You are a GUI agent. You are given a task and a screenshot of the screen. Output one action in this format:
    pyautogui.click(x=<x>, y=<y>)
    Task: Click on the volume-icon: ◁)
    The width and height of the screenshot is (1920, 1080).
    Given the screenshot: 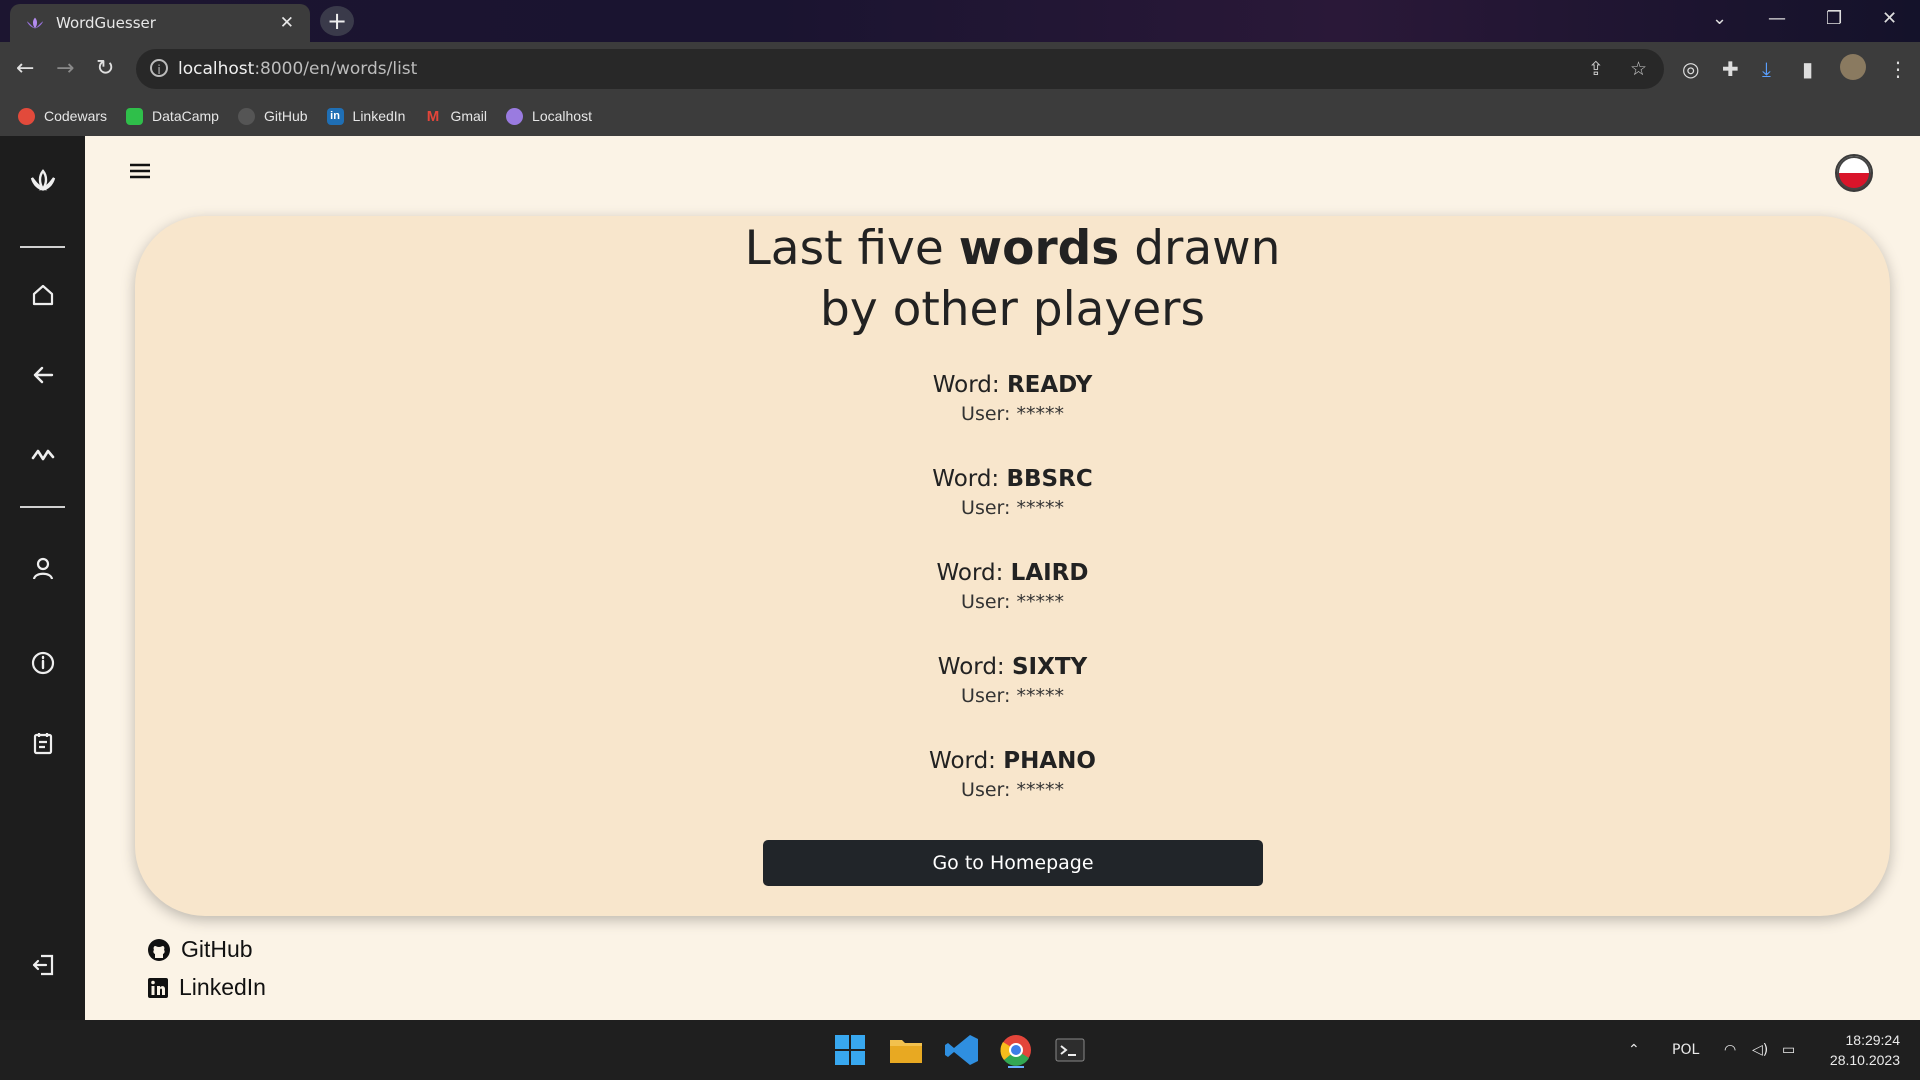 What is the action you would take?
    pyautogui.click(x=1760, y=1050)
    